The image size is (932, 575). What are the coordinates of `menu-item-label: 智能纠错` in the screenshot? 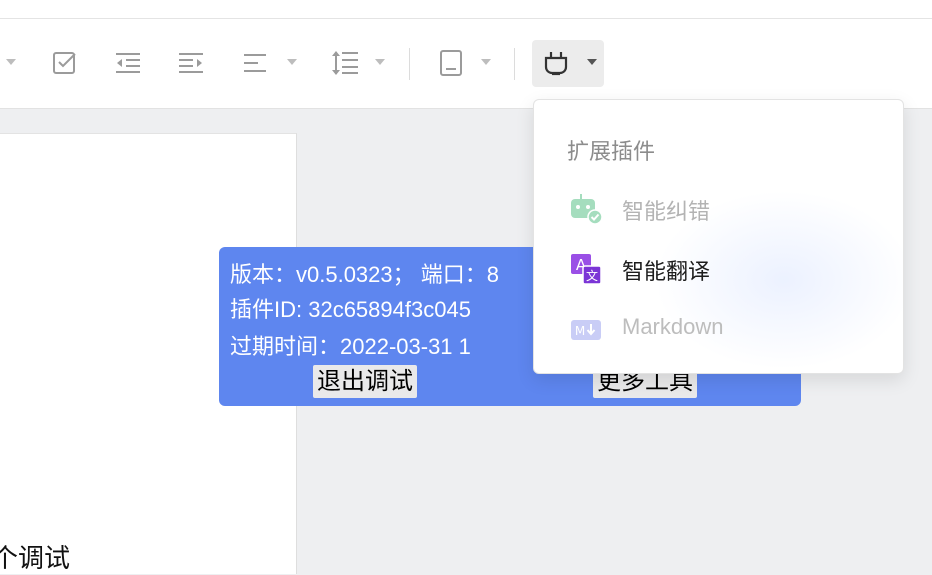 It's located at (666, 212).